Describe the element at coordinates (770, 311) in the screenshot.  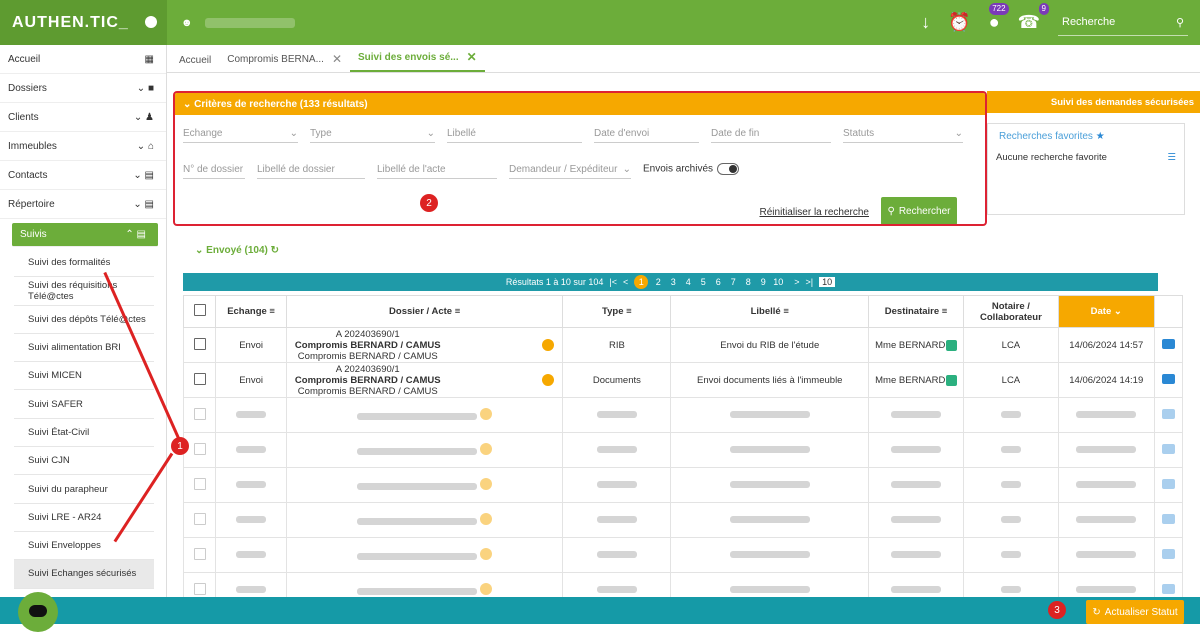
I see `col-libelle: Libellé ≡` at that location.